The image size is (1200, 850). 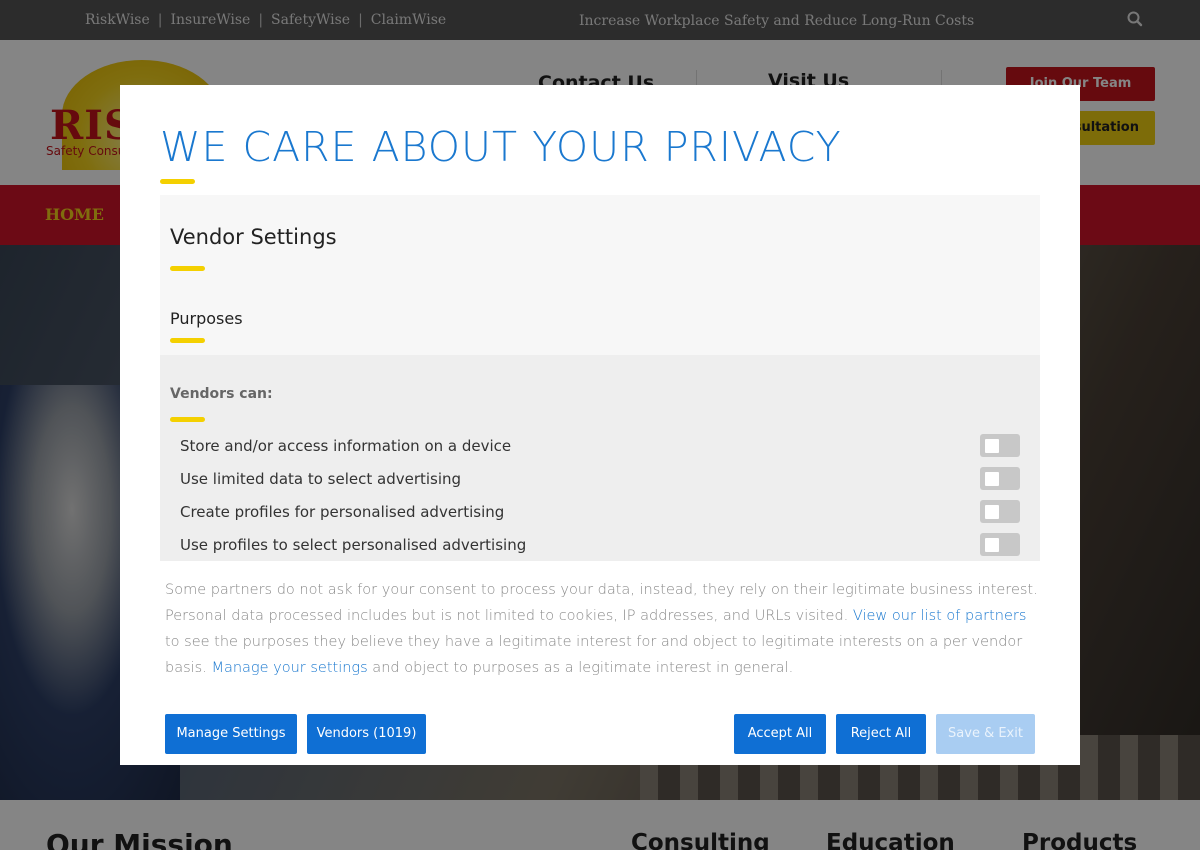 What do you see at coordinates (187, 419) in the screenshot?
I see `vendors-can-underline` at bounding box center [187, 419].